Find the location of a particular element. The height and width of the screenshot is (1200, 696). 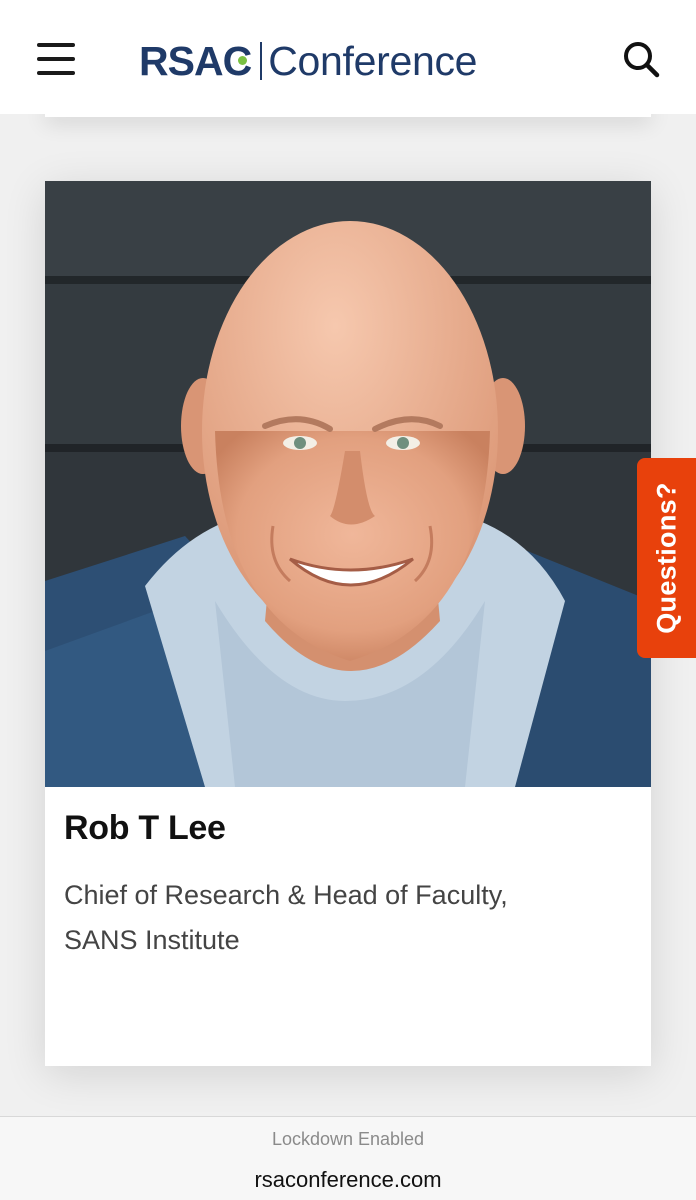

logo-c-letter: C is located at coordinates (237, 61).